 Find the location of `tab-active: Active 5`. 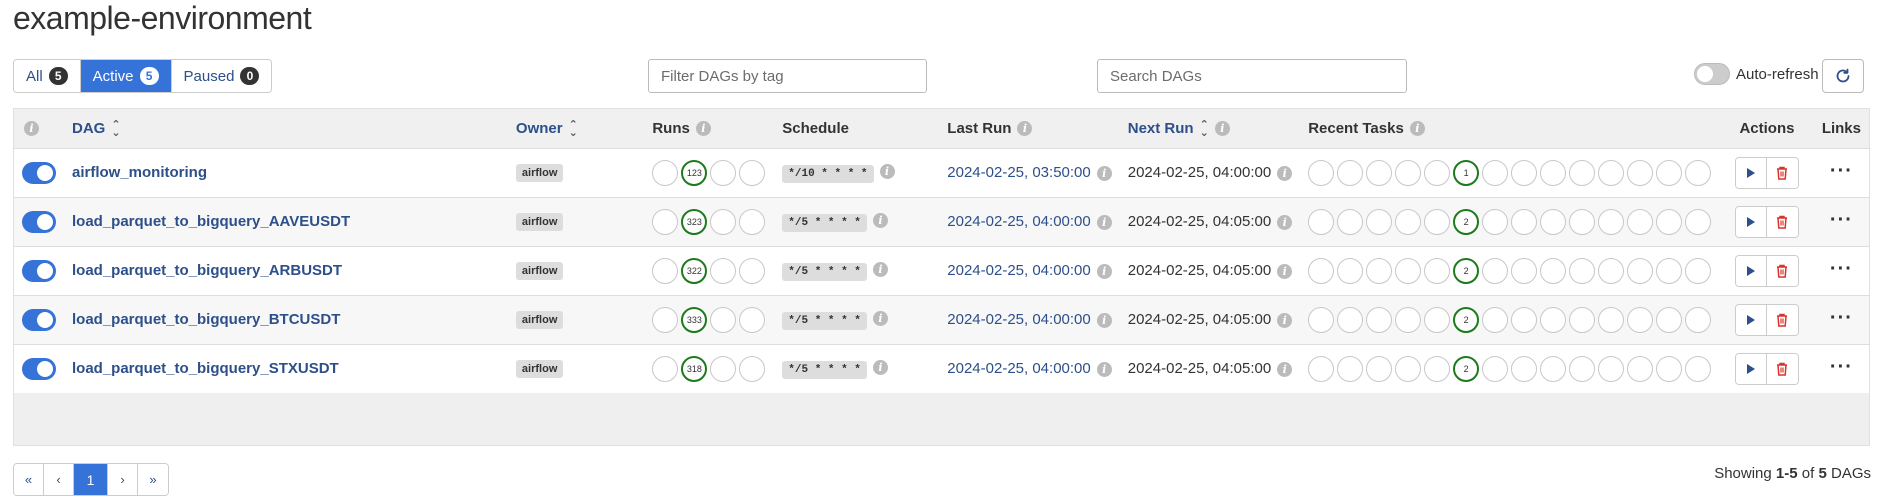

tab-active: Active 5 is located at coordinates (126, 76).